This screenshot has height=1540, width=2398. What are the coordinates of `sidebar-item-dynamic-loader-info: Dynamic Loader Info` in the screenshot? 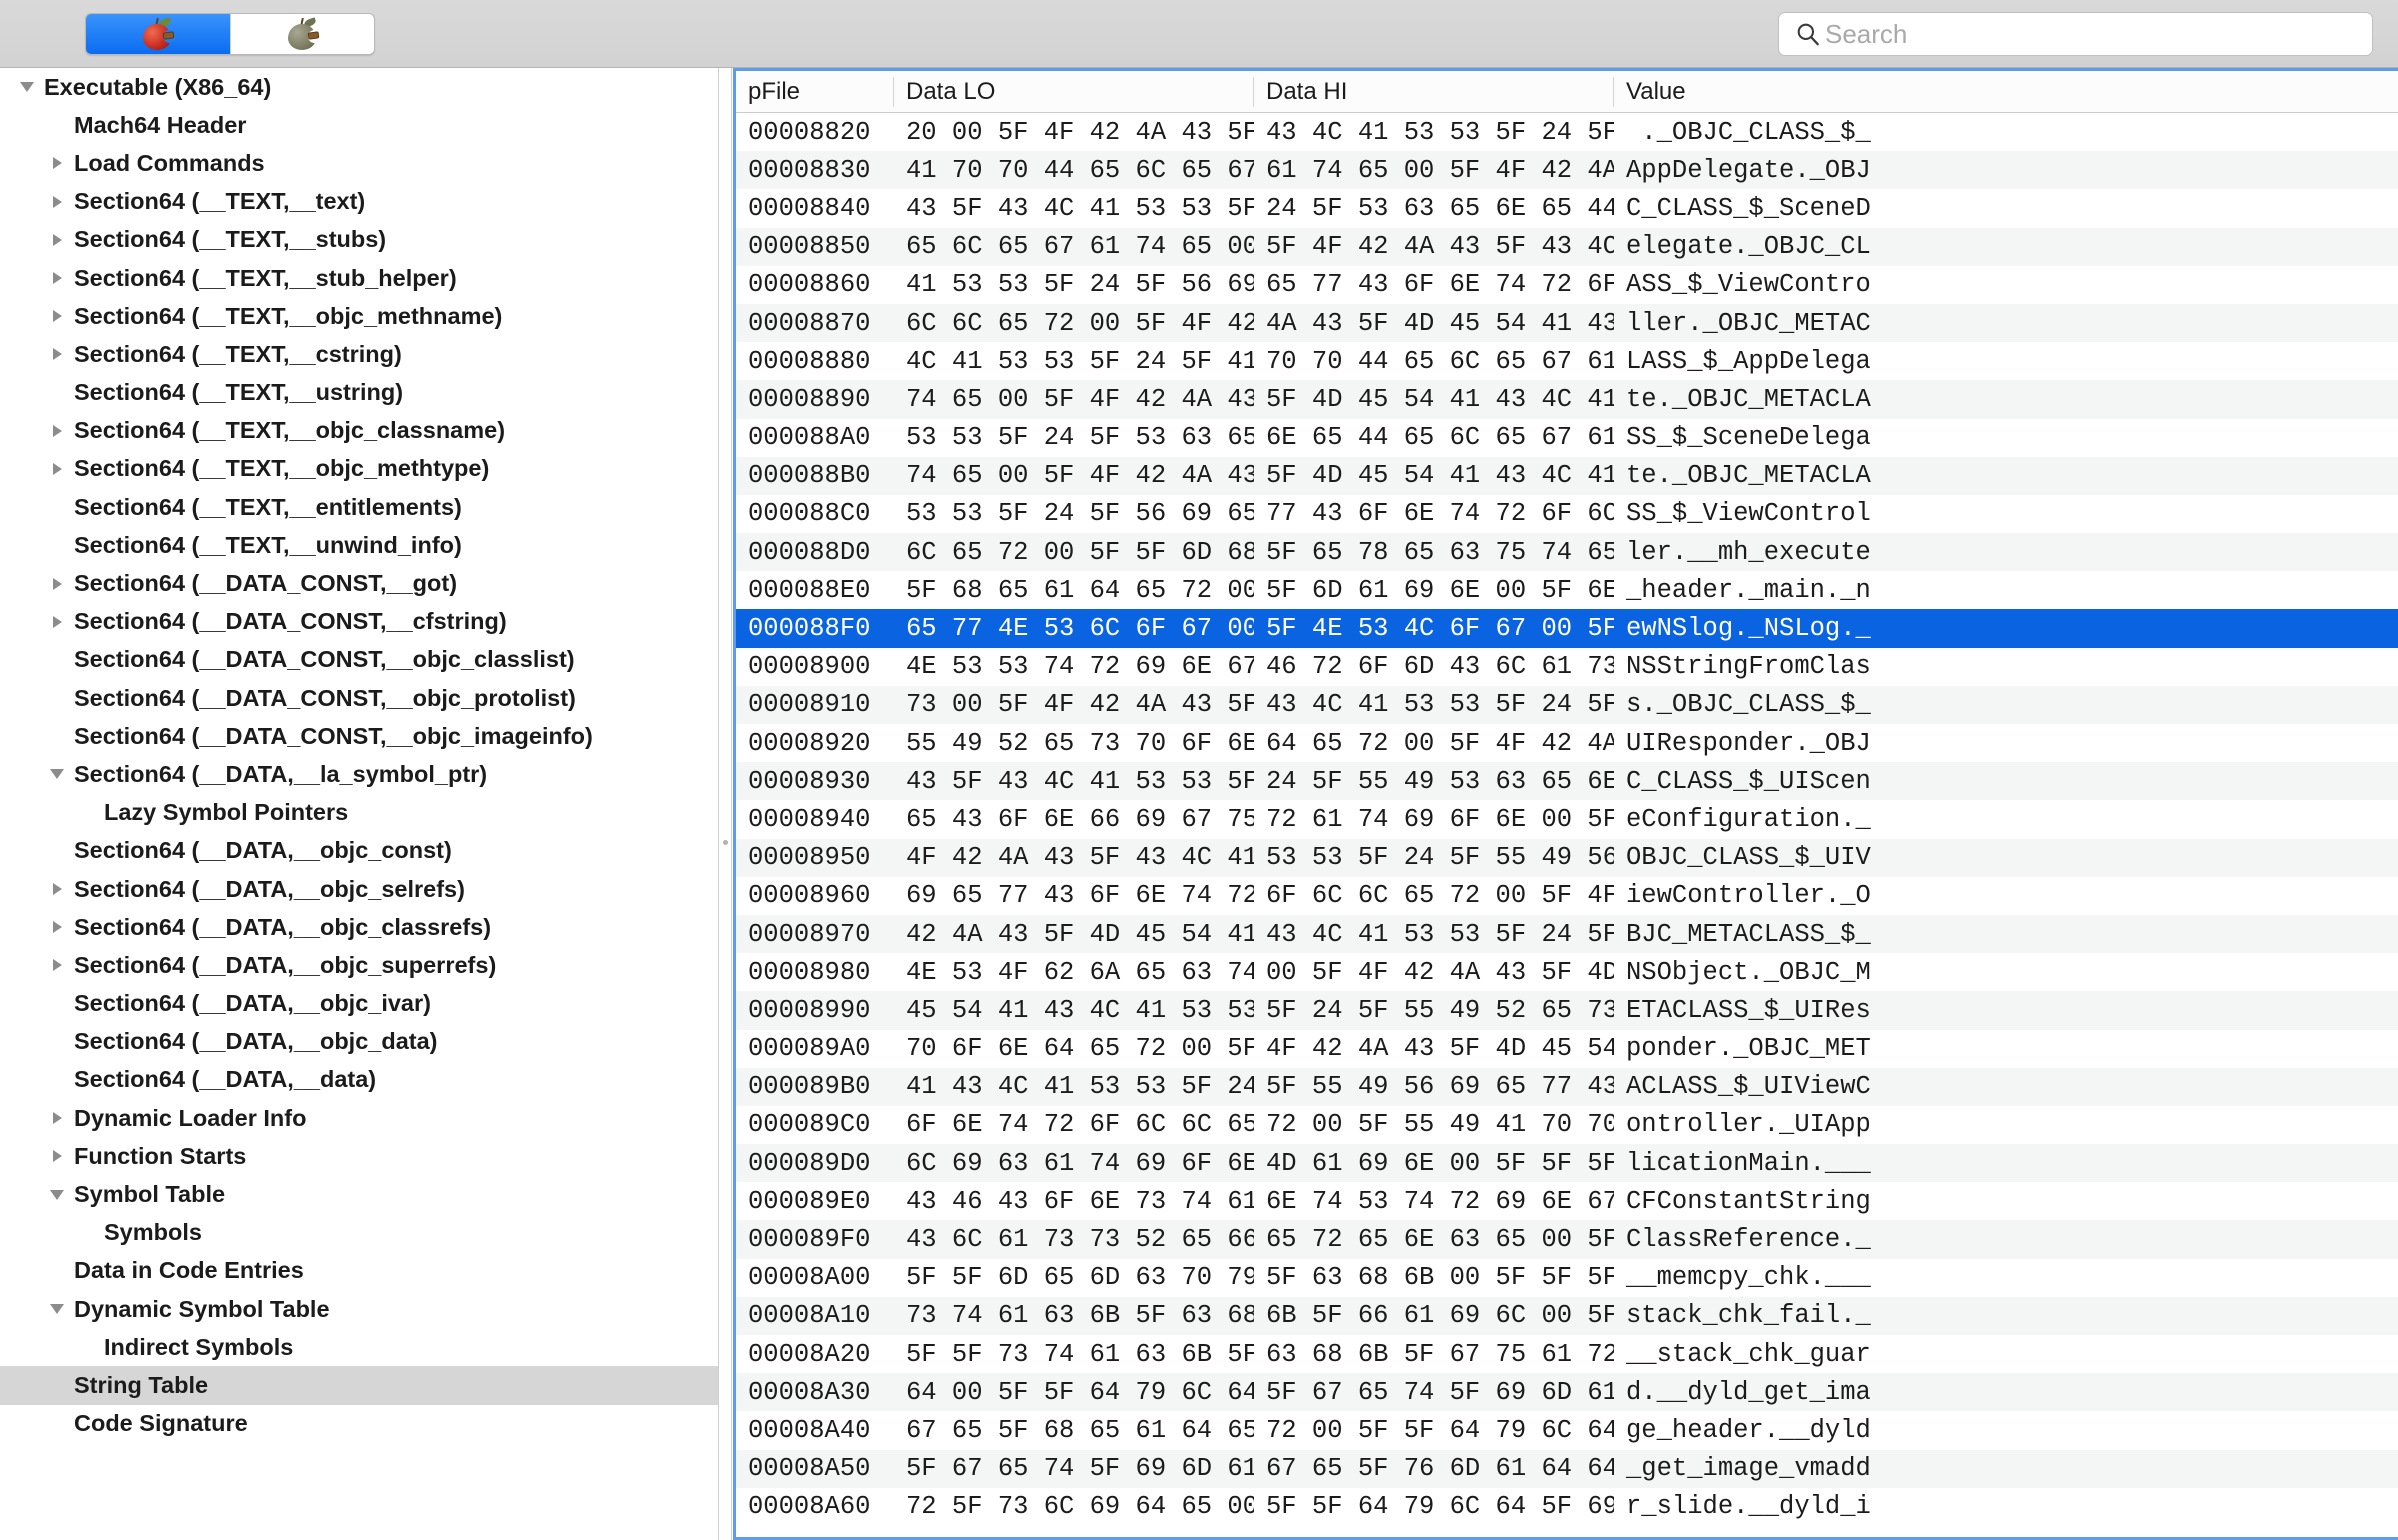 It's located at (359, 1118).